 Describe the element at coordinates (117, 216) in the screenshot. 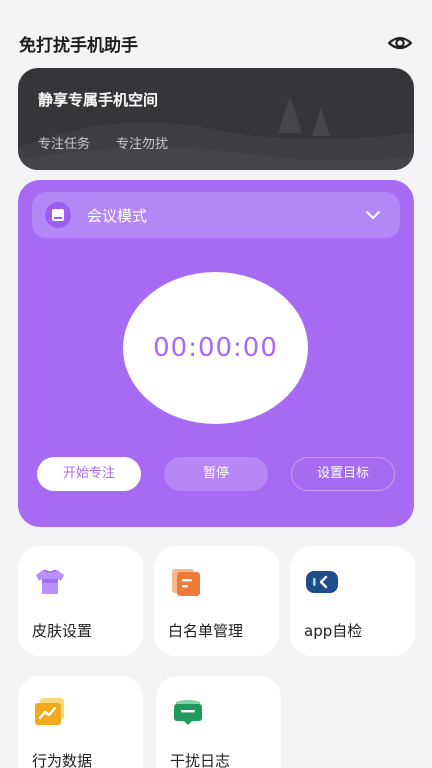

I see `mode-label: 会议模式` at that location.